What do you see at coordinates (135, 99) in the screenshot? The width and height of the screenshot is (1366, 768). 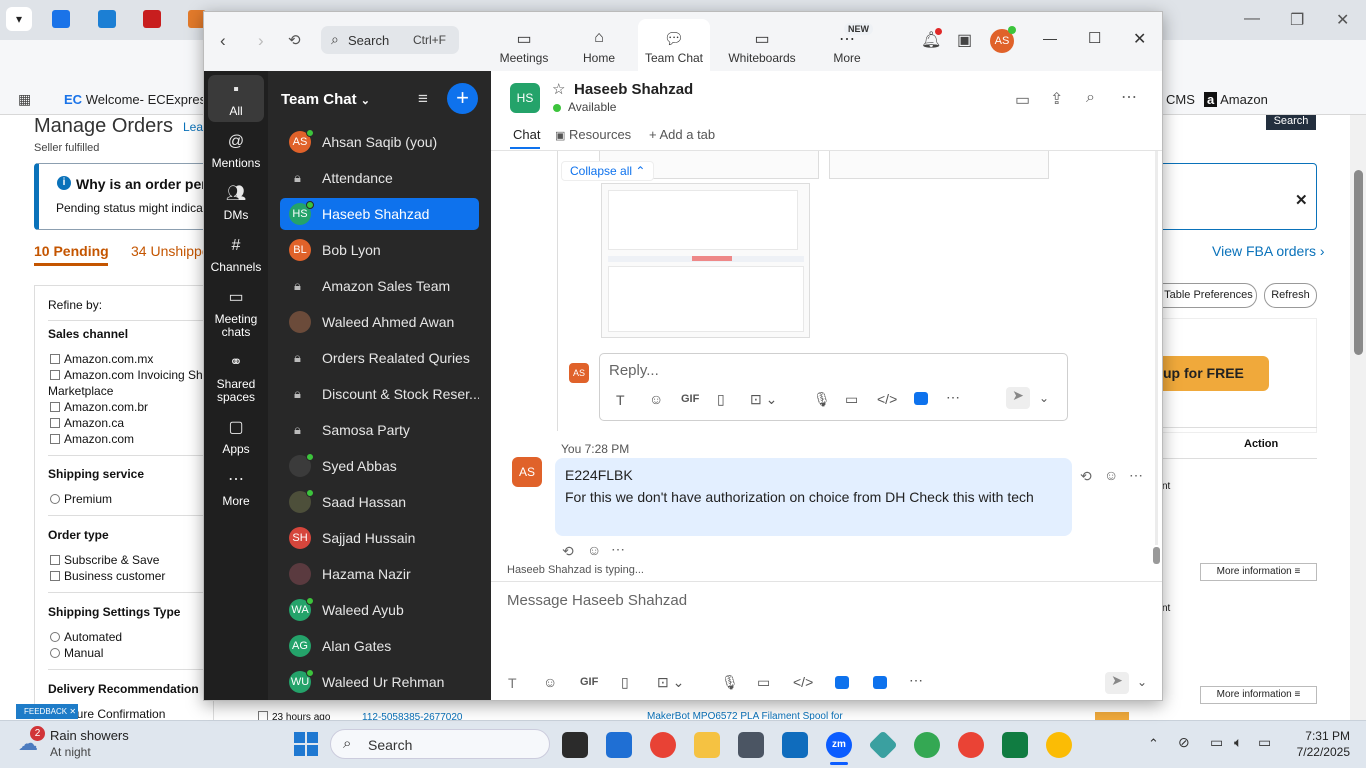 I see `bookmark-ecexpress: EC Welcome- ECExpres` at bounding box center [135, 99].